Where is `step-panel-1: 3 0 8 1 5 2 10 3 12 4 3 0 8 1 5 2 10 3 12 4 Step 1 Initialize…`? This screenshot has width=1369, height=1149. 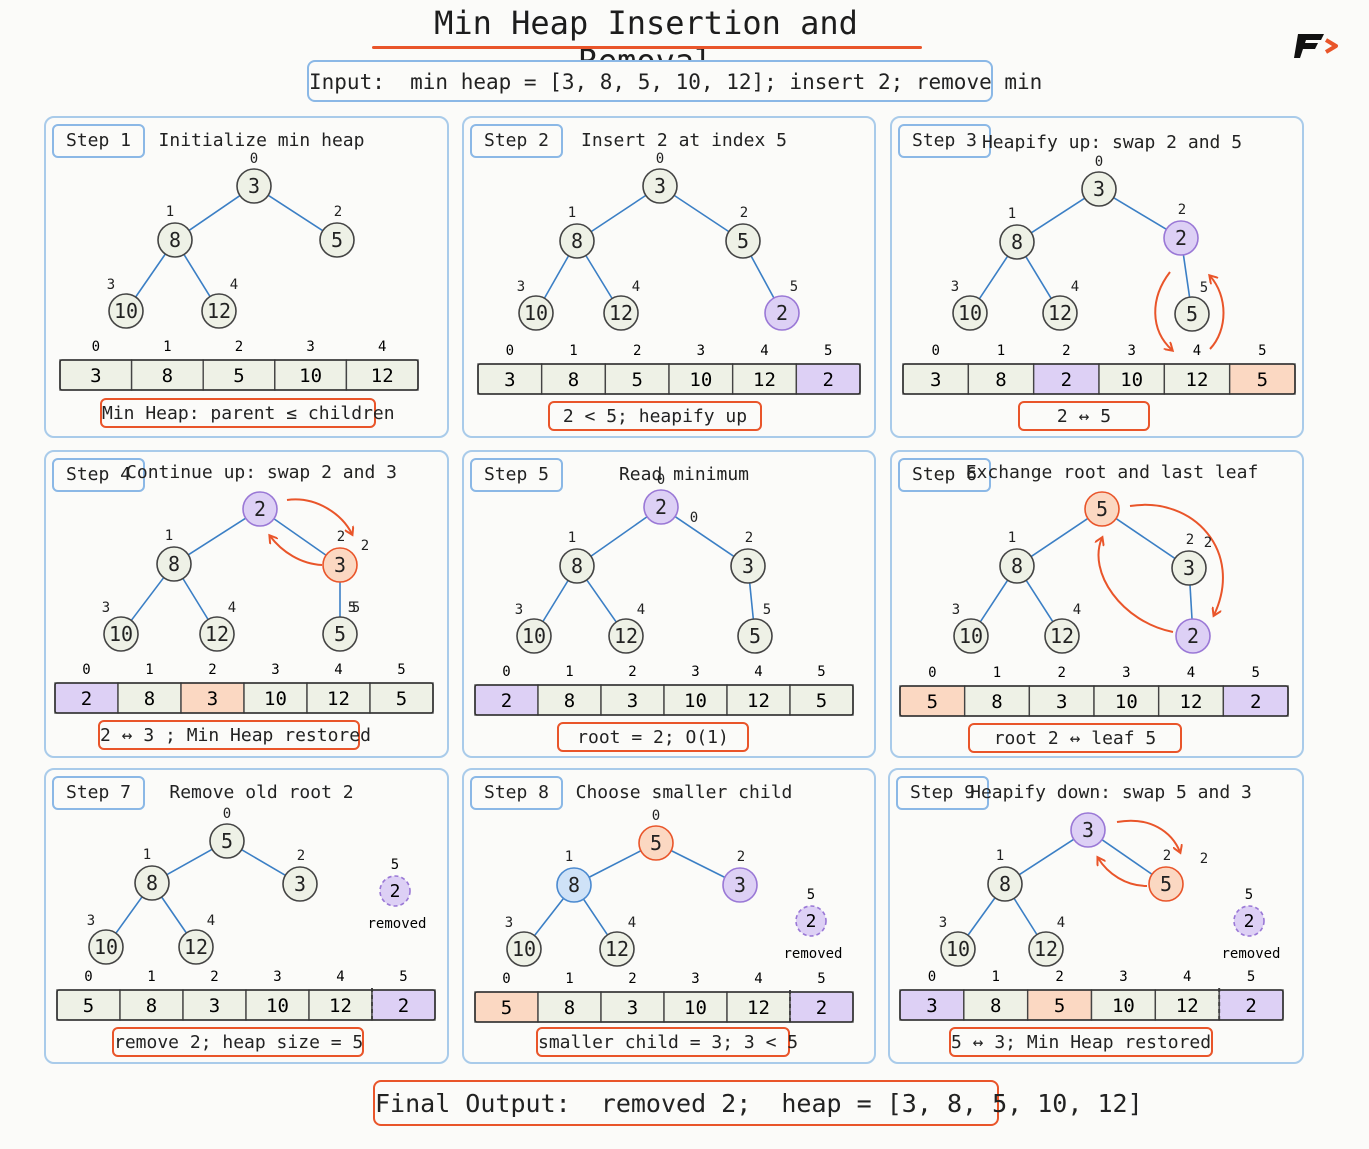
step-panel-1: 3 0 8 1 5 2 10 3 12 4 3 0 8 1 5 2 10 3 12 4 Step 1 Initialize… is located at coordinates (246, 277).